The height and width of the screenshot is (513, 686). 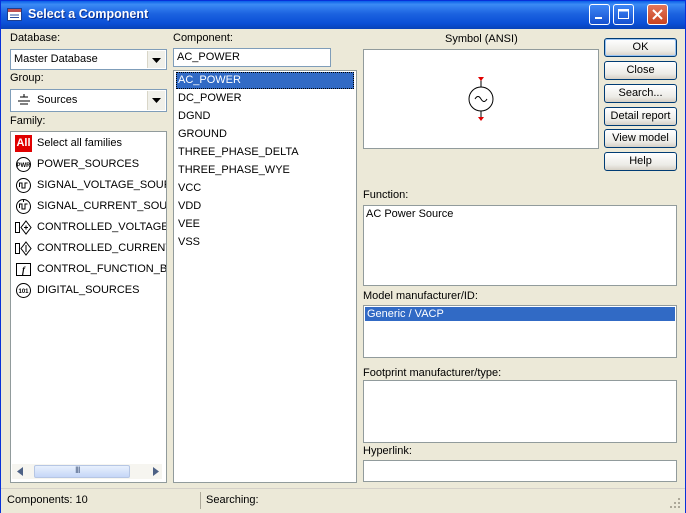 What do you see at coordinates (189, 224) in the screenshot?
I see `component-item-label: VEE` at bounding box center [189, 224].